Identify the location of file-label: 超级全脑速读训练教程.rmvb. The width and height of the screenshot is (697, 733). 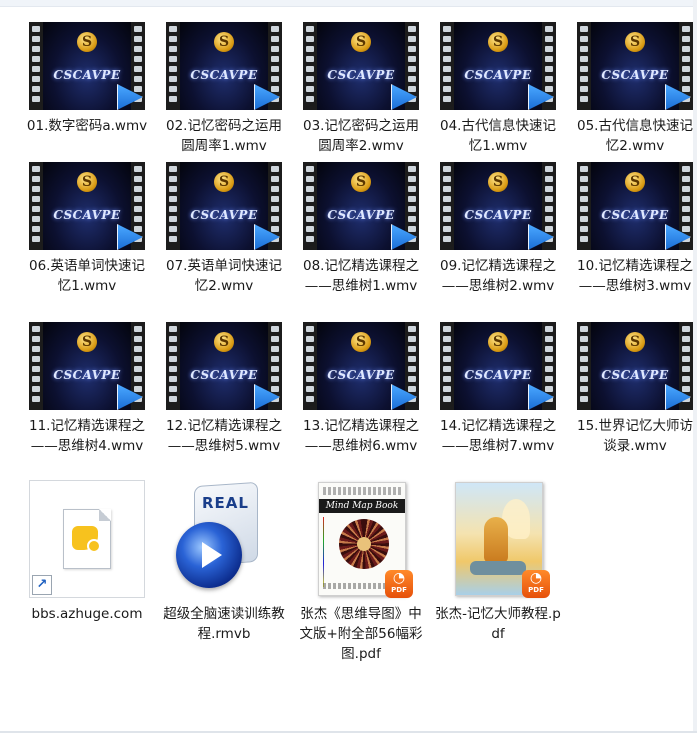
(224, 624).